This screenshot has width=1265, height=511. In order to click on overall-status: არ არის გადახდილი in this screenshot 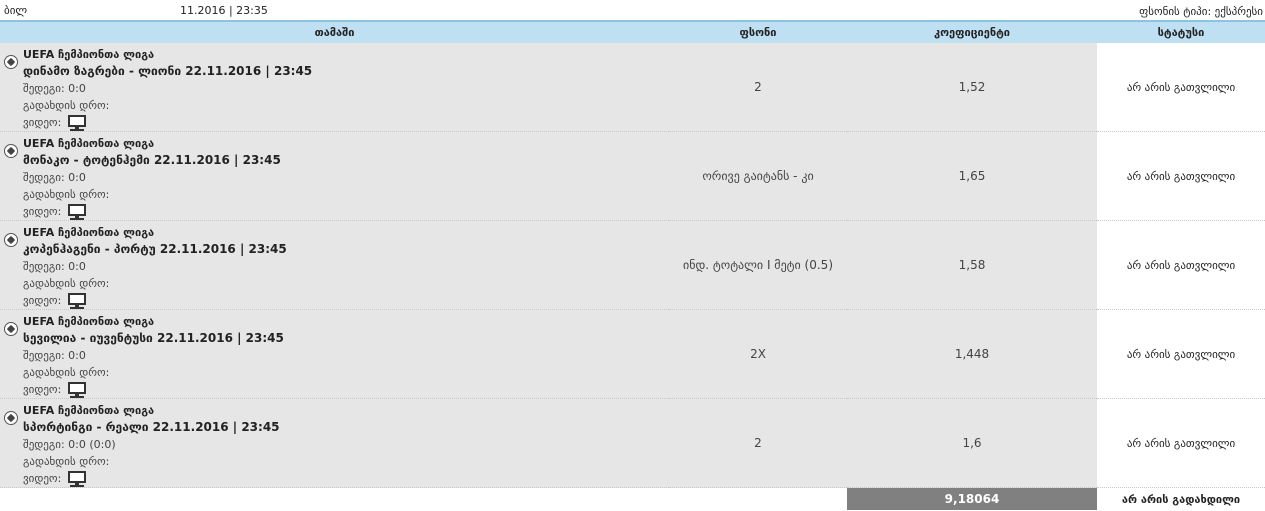, I will do `click(1181, 498)`.